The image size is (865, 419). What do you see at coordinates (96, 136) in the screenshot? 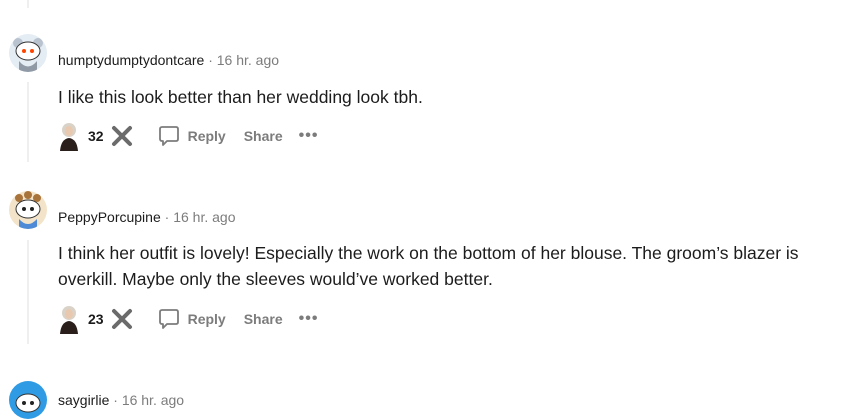
I see `vote-count: 32` at bounding box center [96, 136].